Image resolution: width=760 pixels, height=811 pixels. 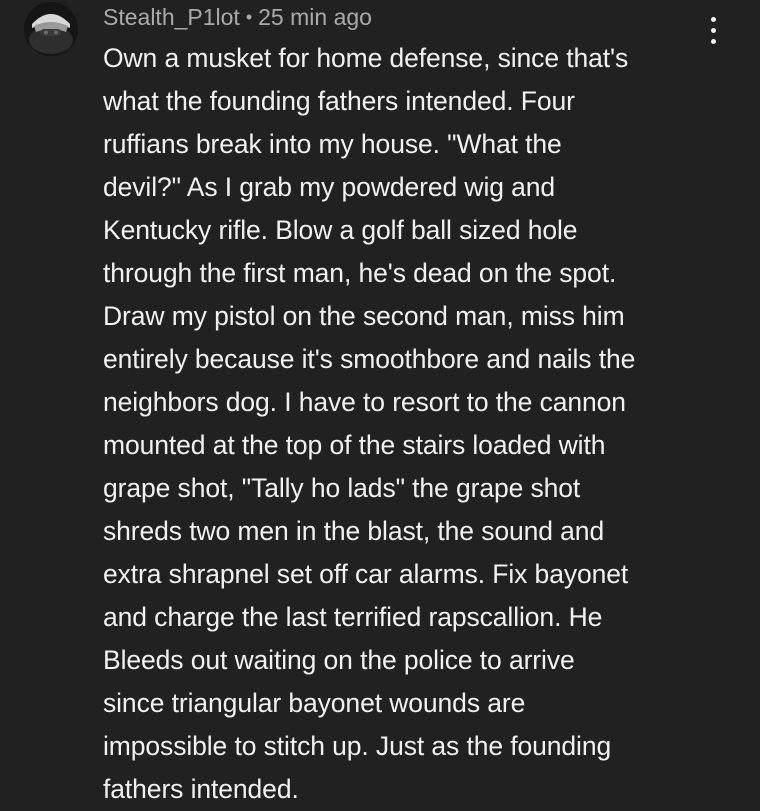 I want to click on comment-header: Stealth_P1lot • 25 min ago, so click(x=237, y=17).